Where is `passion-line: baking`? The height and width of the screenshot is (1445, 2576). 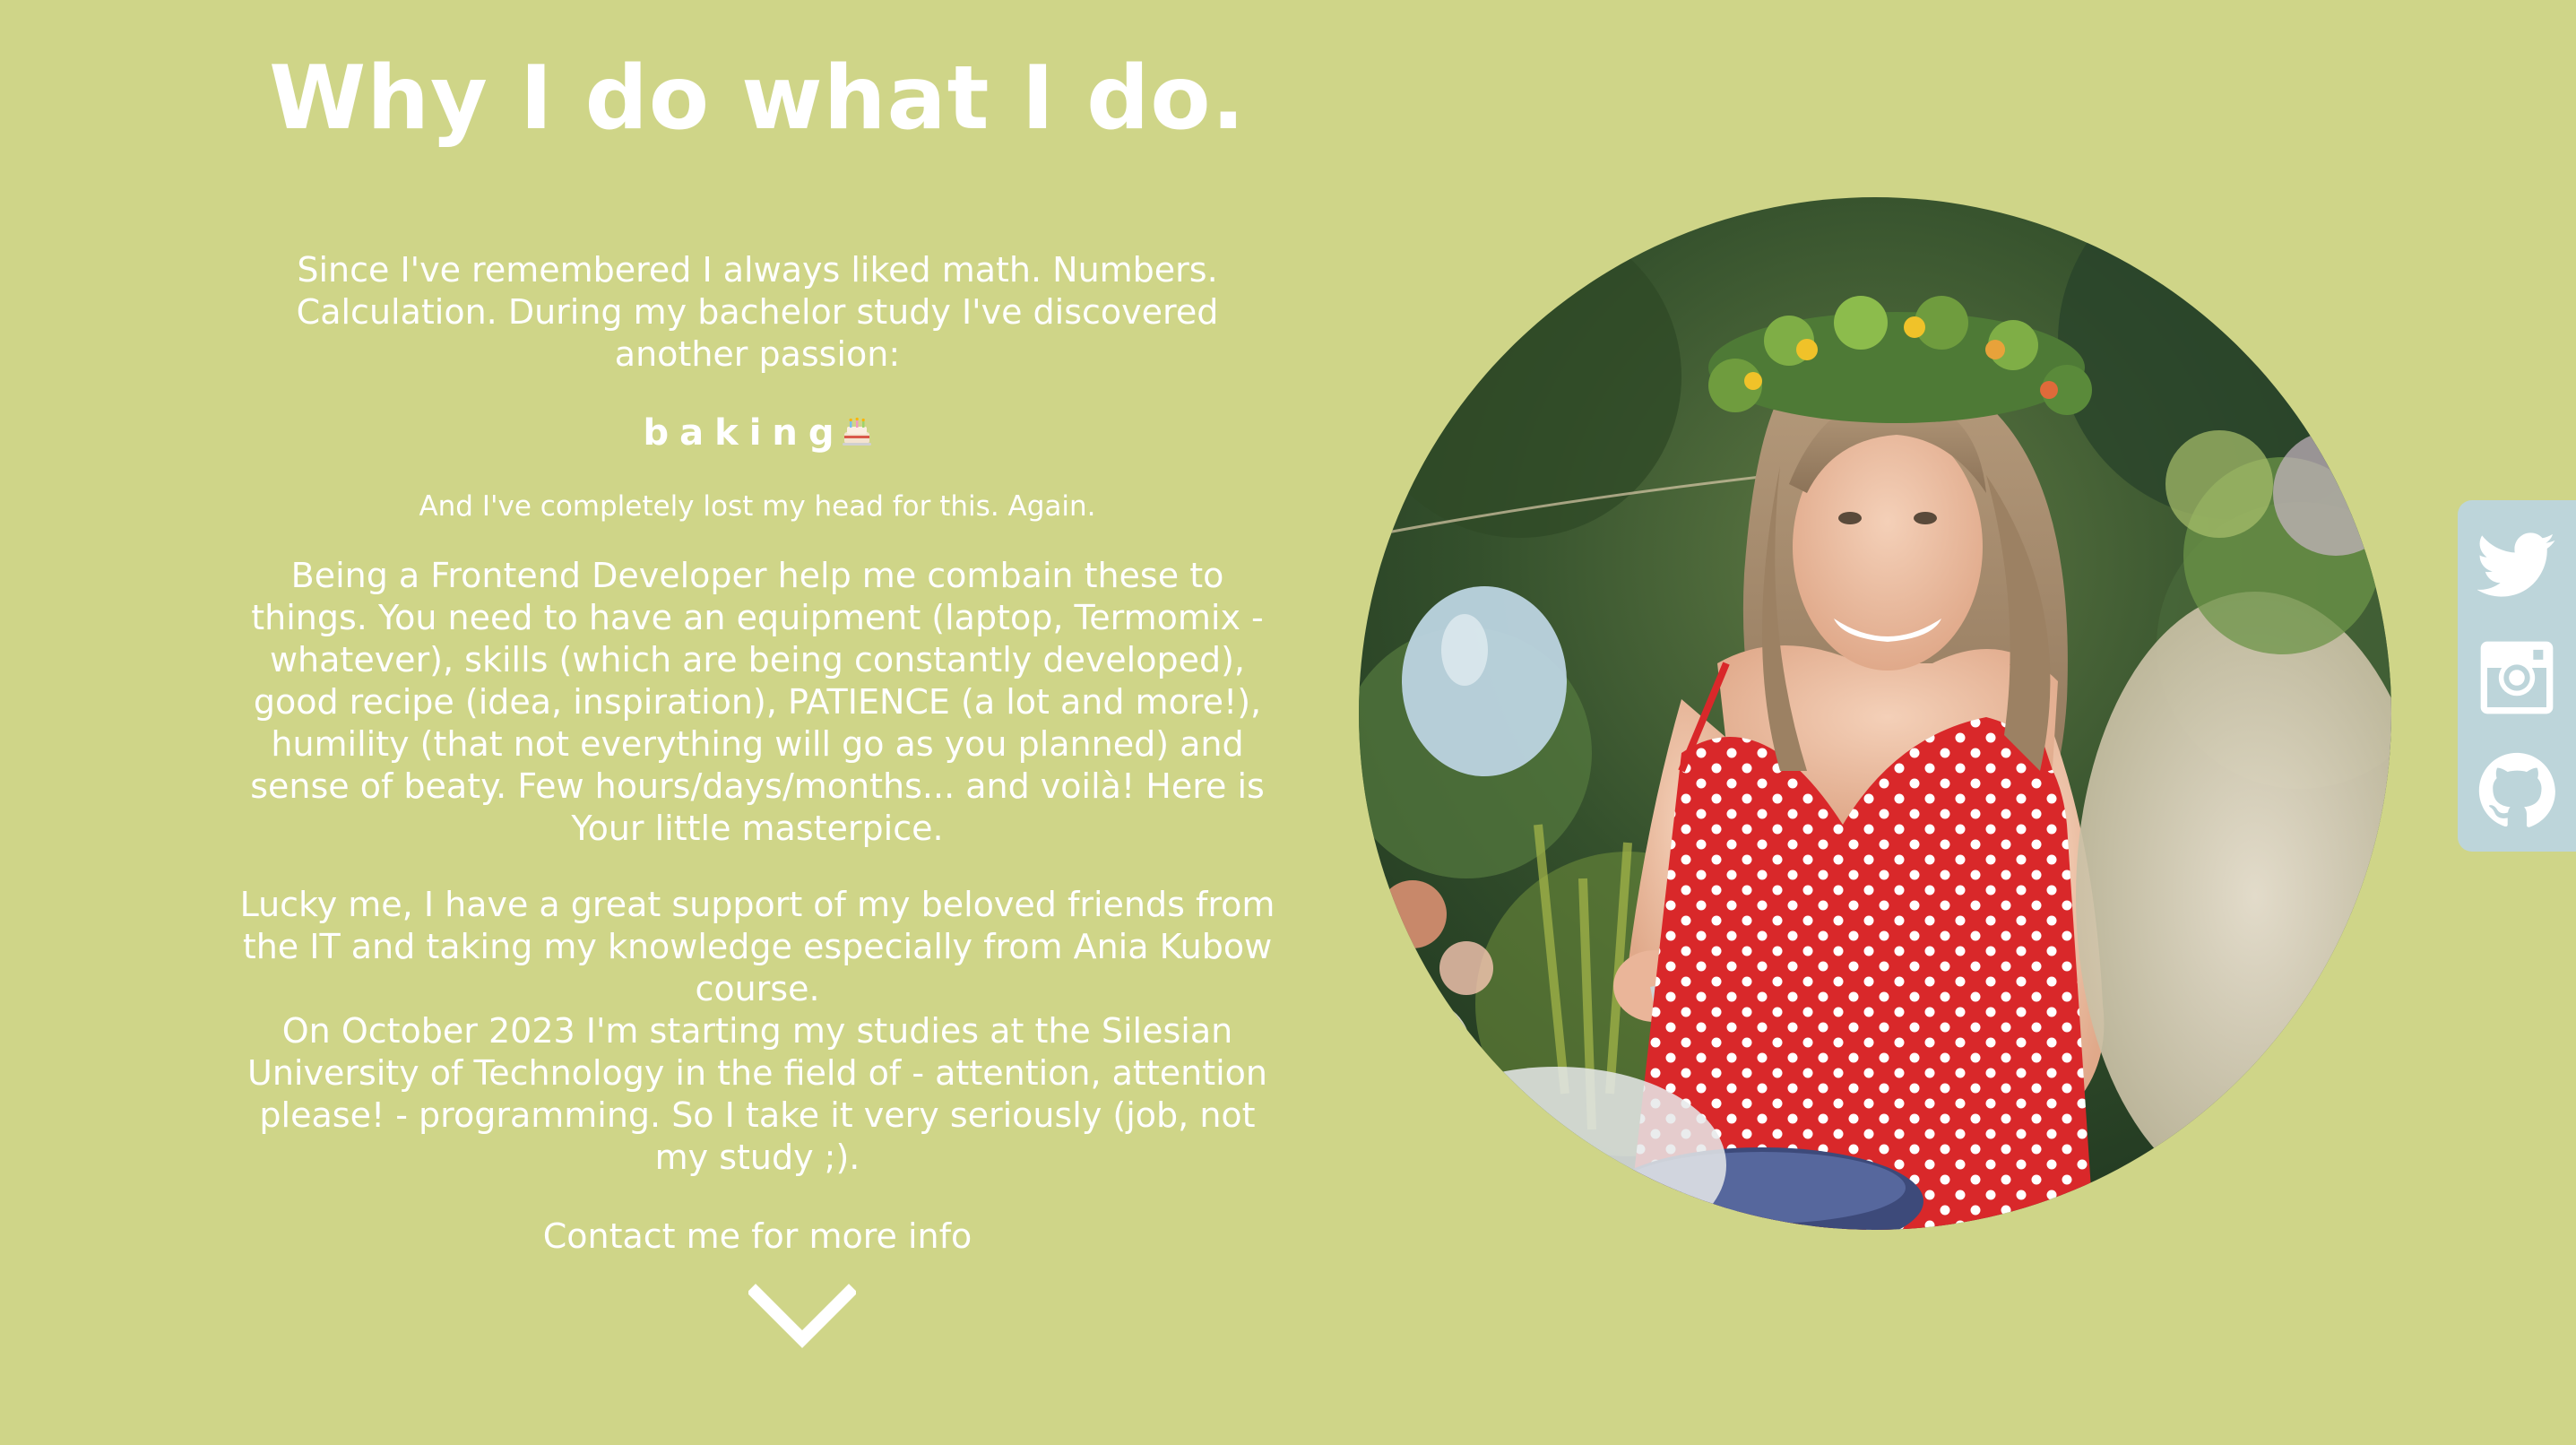
passion-line: baking is located at coordinates (757, 433).